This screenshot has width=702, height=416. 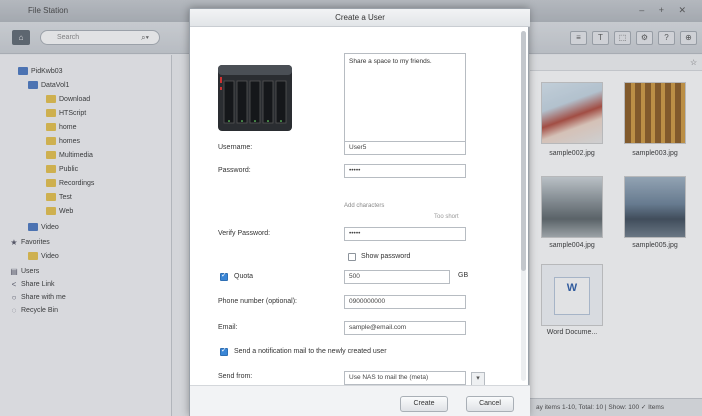 I want to click on scrollbar-thumb, so click(x=523, y=151).